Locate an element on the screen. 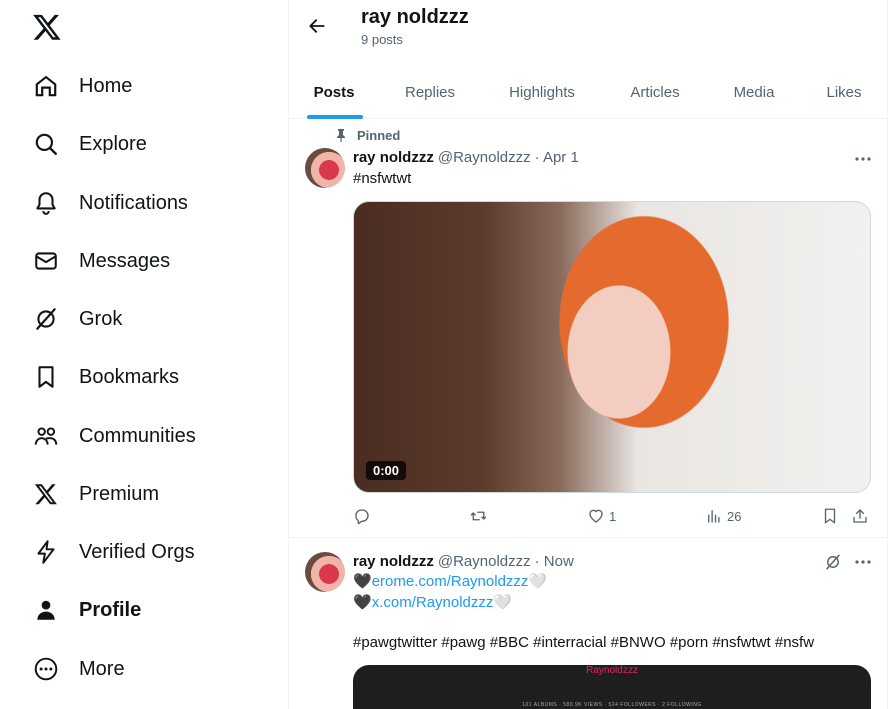  analytics-icon is located at coordinates (714, 516).